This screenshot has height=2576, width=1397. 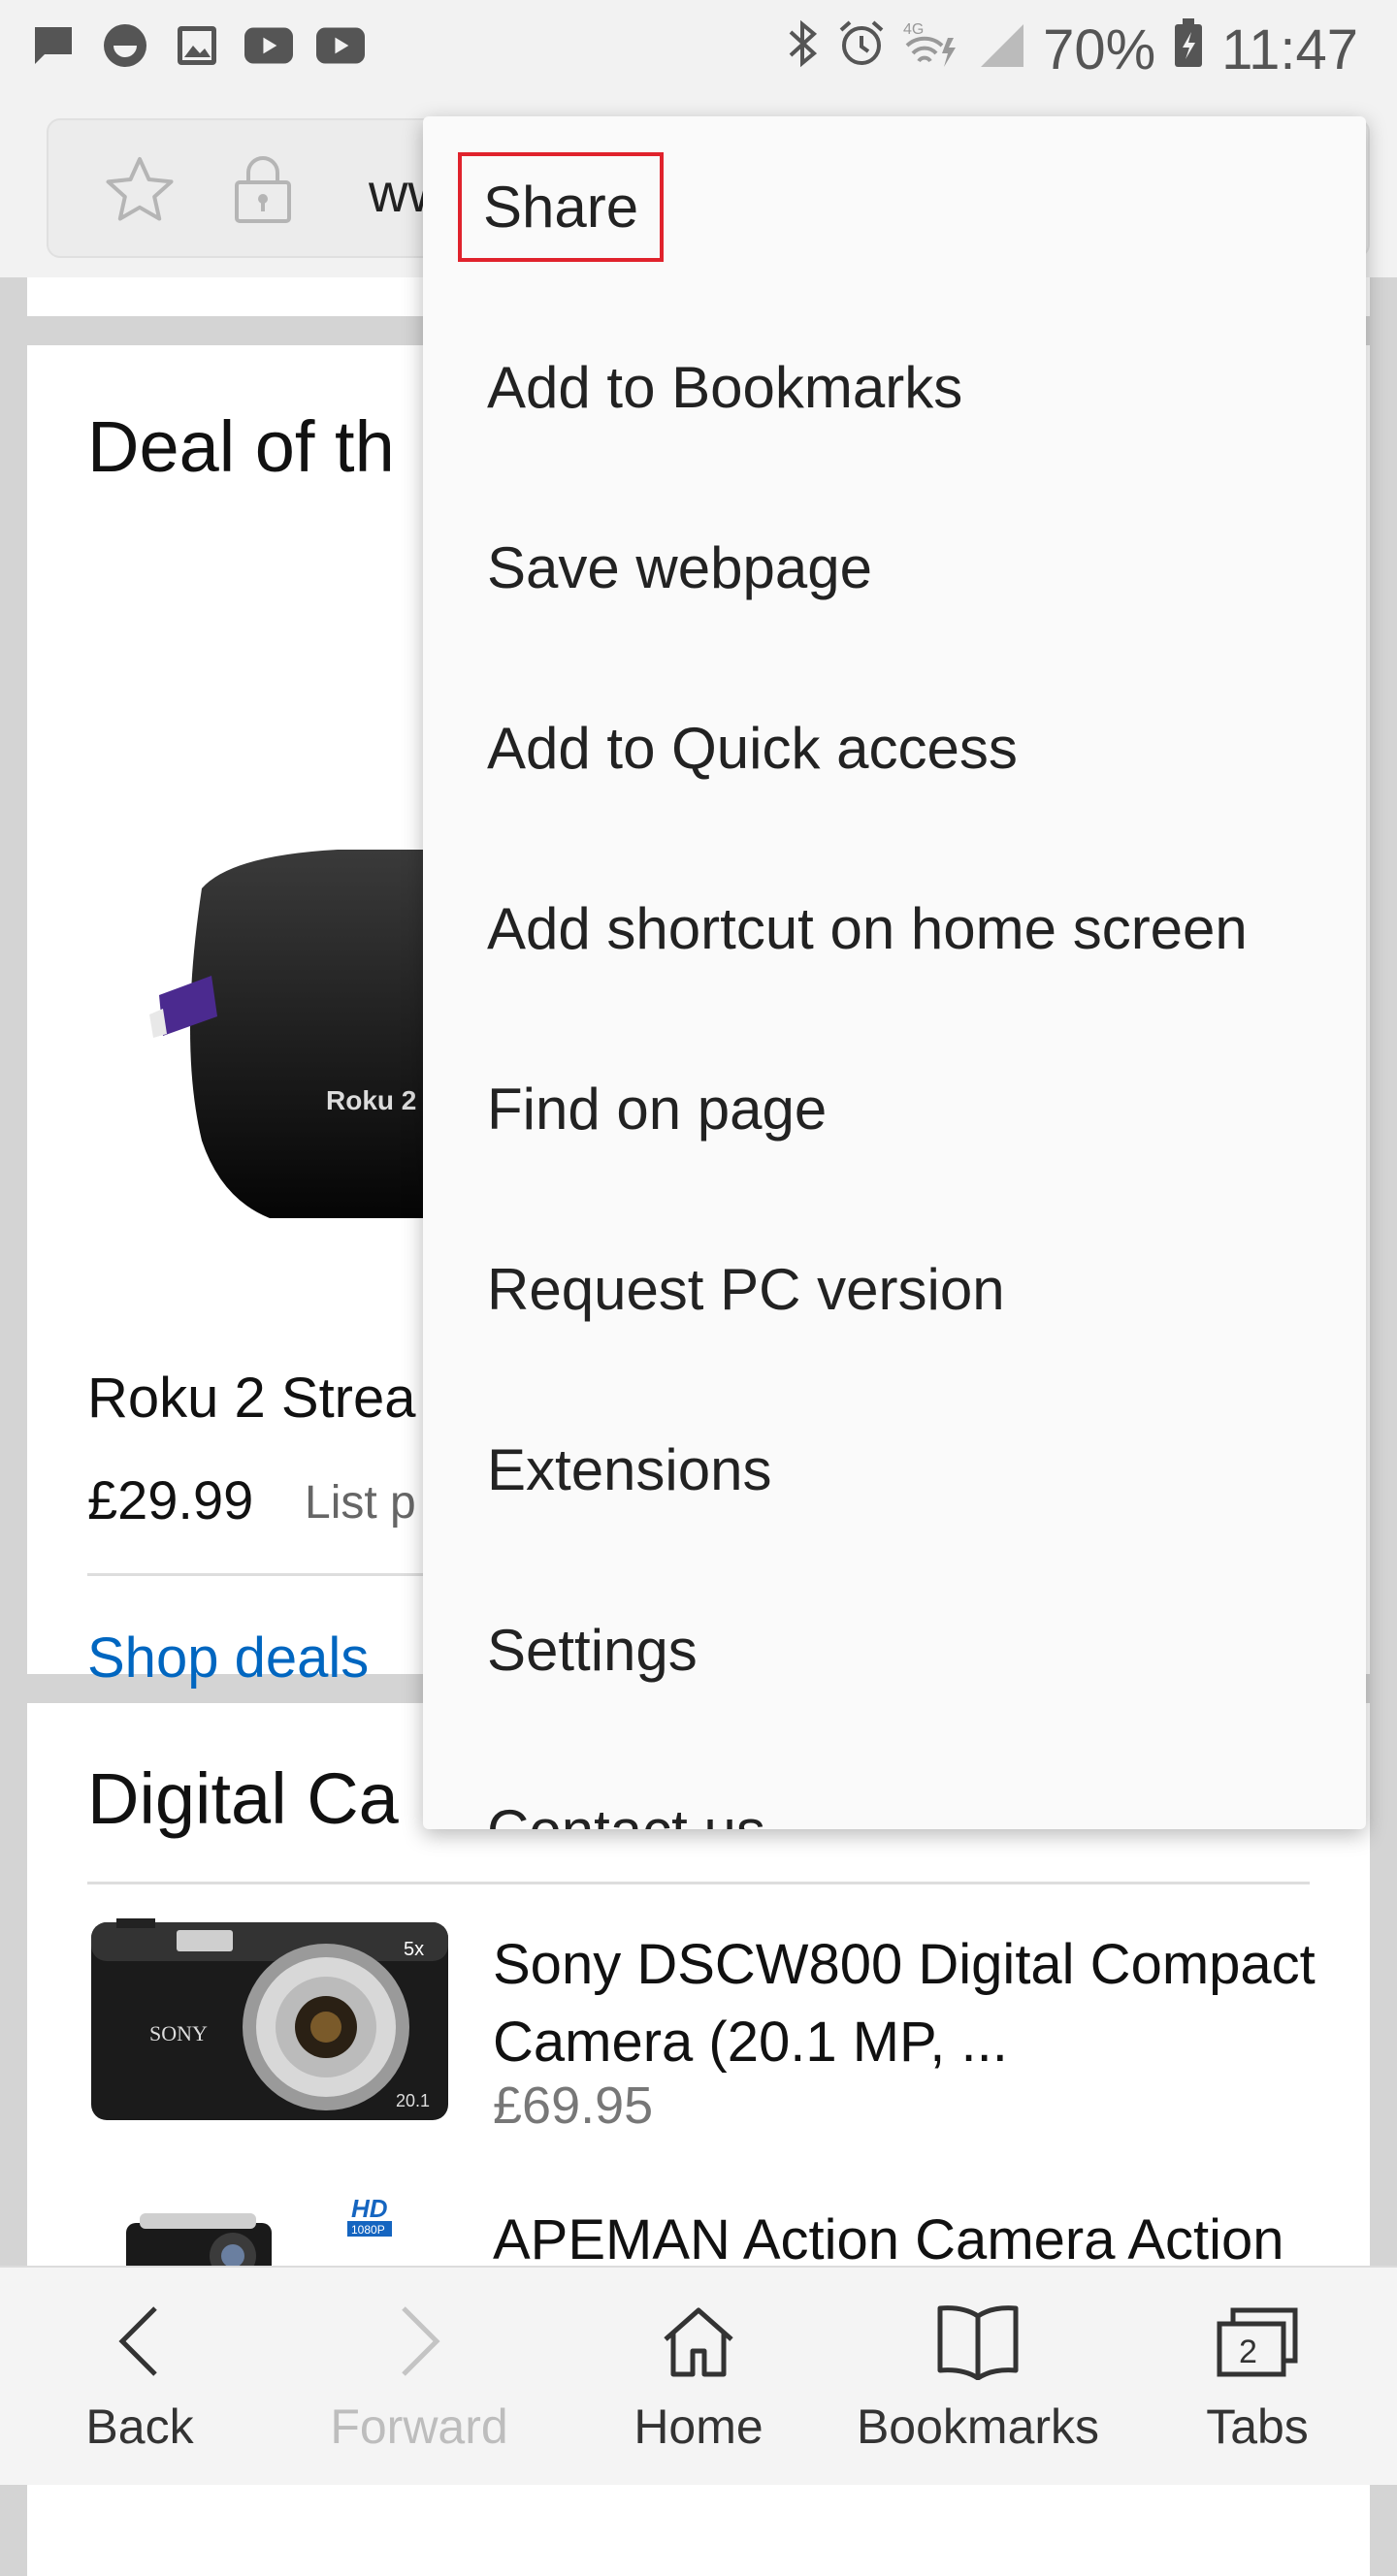 I want to click on roku-logo-text: Roku 2, so click(x=371, y=1100).